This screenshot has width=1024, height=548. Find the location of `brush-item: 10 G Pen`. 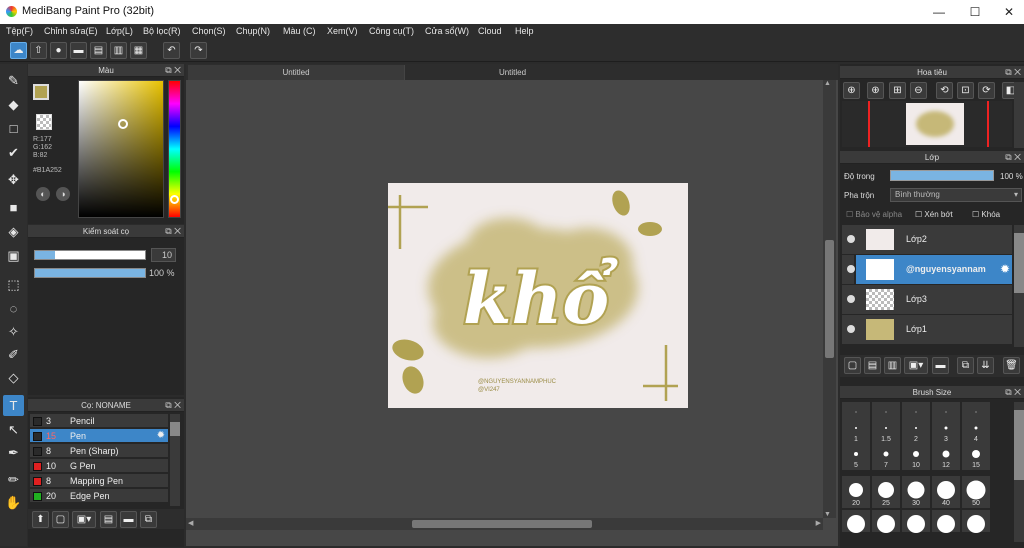

brush-item: 10 G Pen is located at coordinates (99, 466).